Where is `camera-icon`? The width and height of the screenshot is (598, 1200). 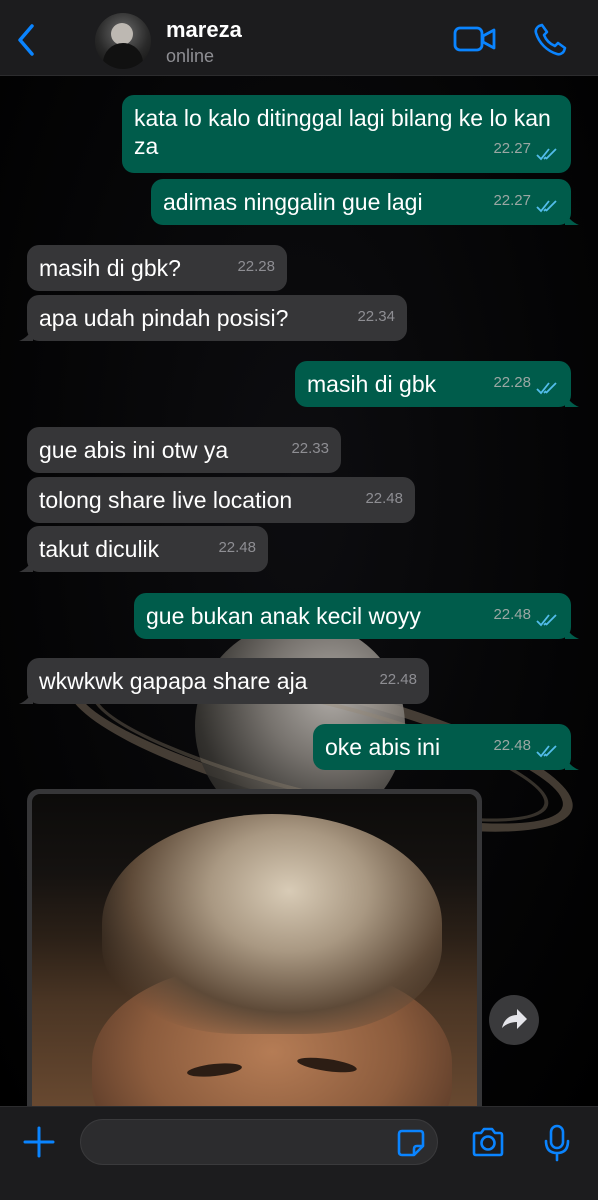 camera-icon is located at coordinates (488, 1144).